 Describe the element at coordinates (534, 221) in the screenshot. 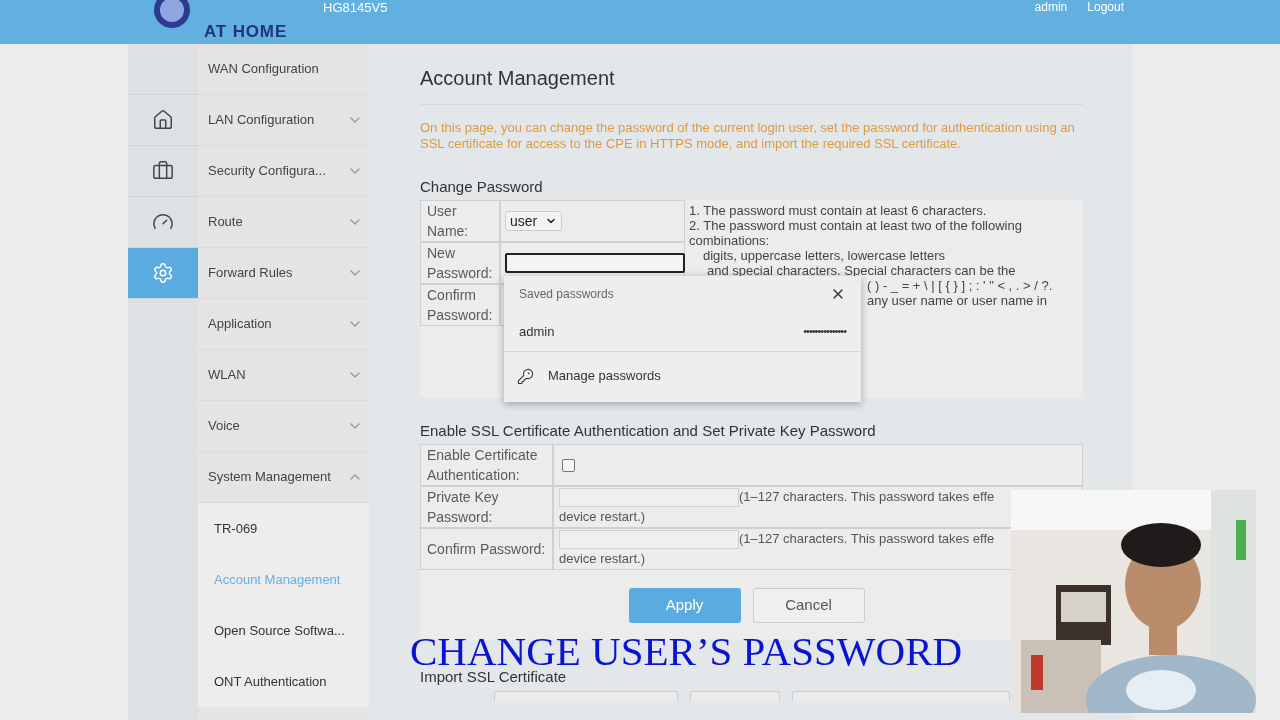

I see `user-select: user` at that location.